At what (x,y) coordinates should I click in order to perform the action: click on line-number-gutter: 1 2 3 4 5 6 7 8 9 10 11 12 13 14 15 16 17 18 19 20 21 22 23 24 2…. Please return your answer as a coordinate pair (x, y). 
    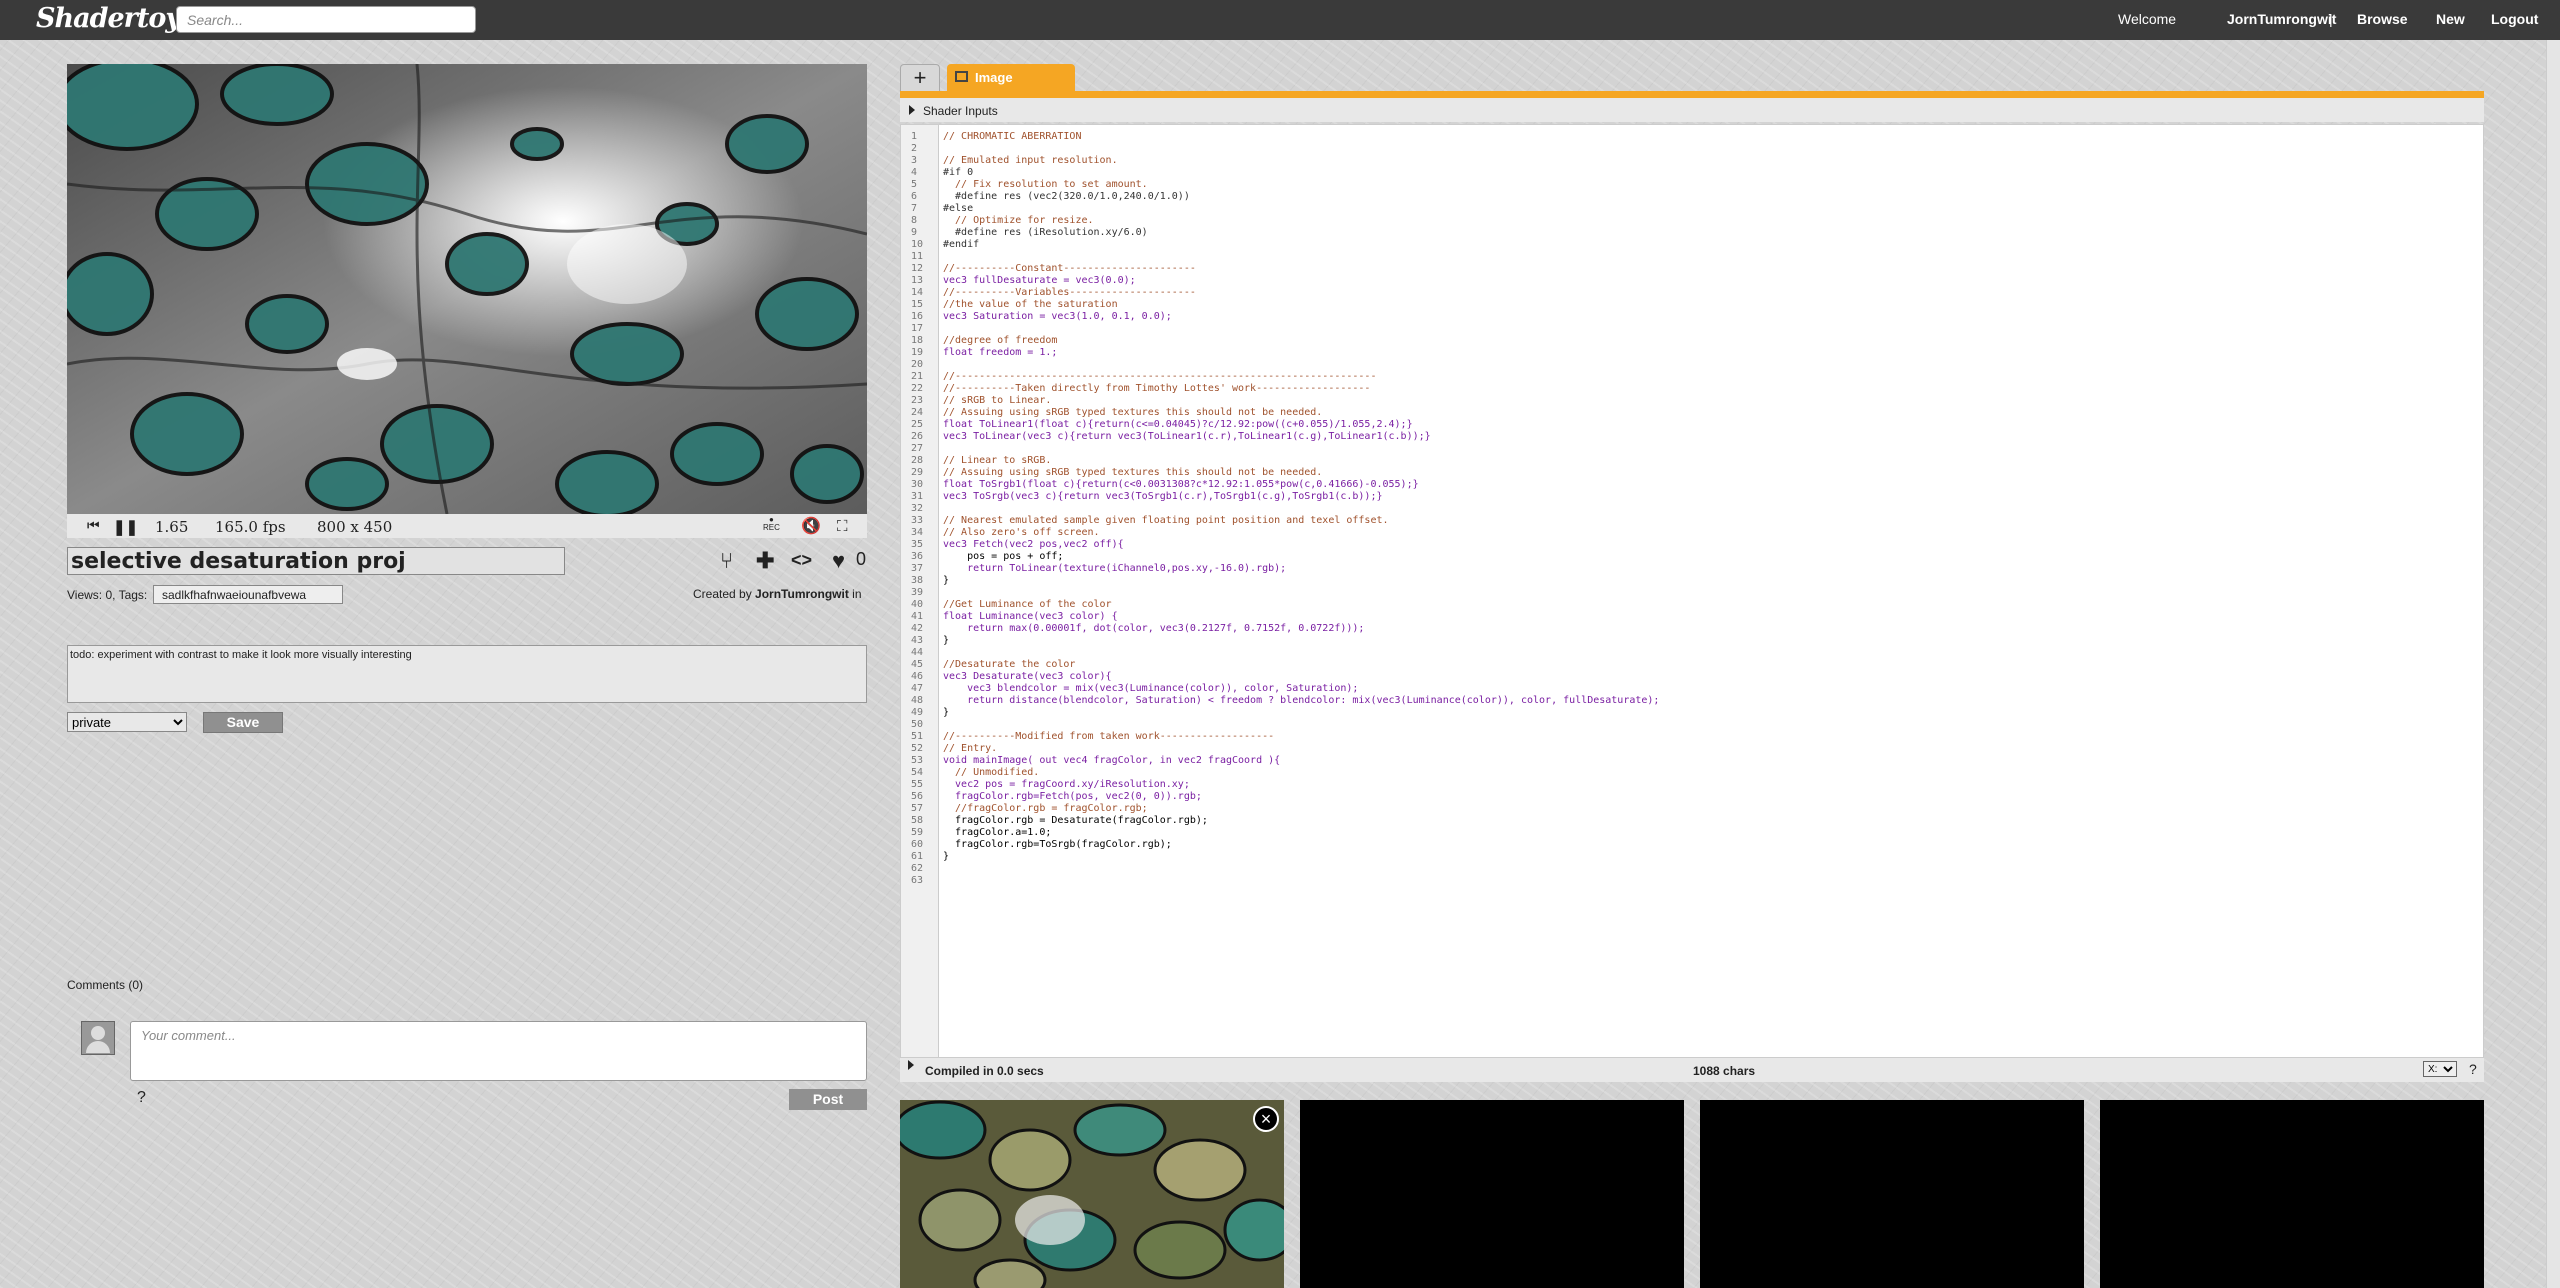
    Looking at the image, I should click on (920, 591).